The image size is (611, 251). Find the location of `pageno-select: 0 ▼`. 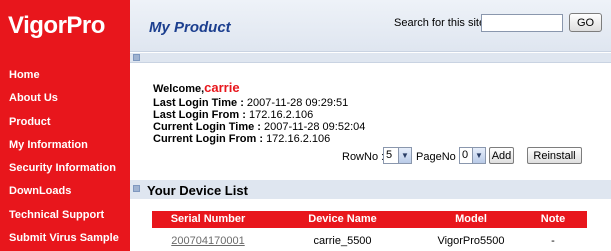

pageno-select: 0 ▼ is located at coordinates (472, 155).